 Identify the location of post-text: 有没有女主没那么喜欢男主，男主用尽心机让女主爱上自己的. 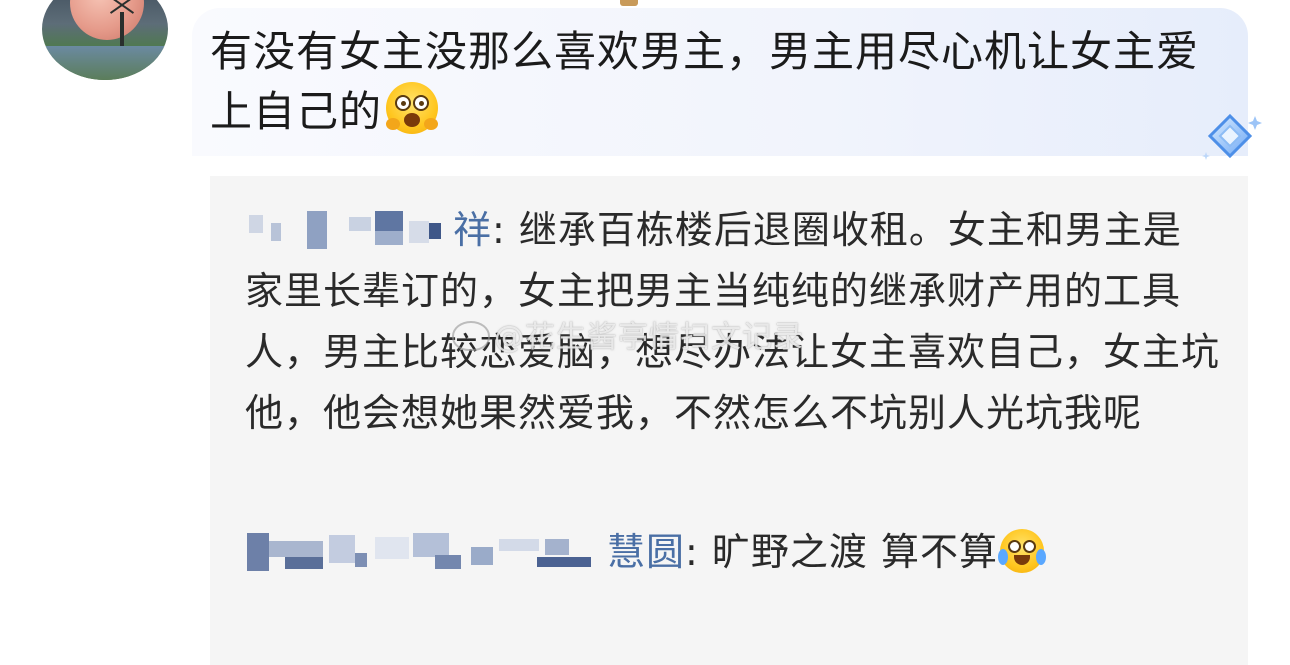
(705, 81).